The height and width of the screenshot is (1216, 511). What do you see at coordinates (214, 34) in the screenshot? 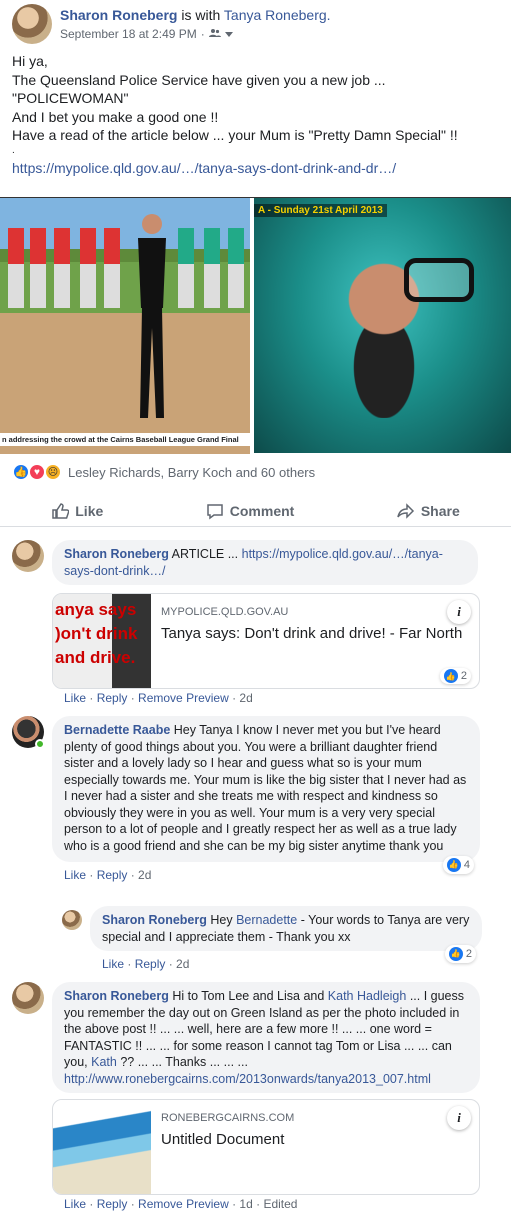
I see `friends-icon` at bounding box center [214, 34].